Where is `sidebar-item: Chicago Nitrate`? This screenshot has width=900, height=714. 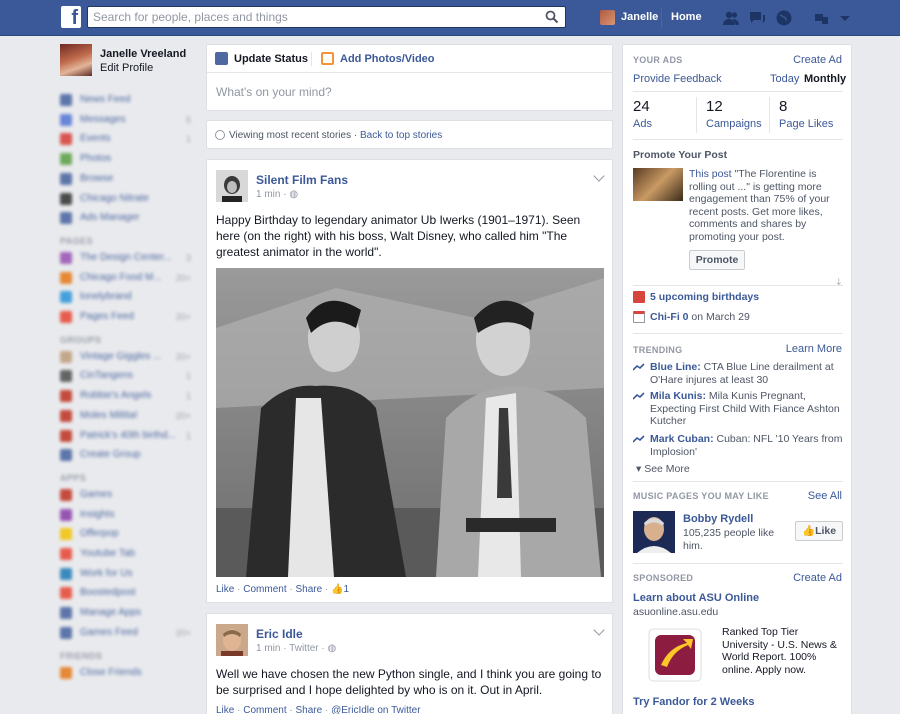
sidebar-item: Chicago Nitrate is located at coordinates (127, 199).